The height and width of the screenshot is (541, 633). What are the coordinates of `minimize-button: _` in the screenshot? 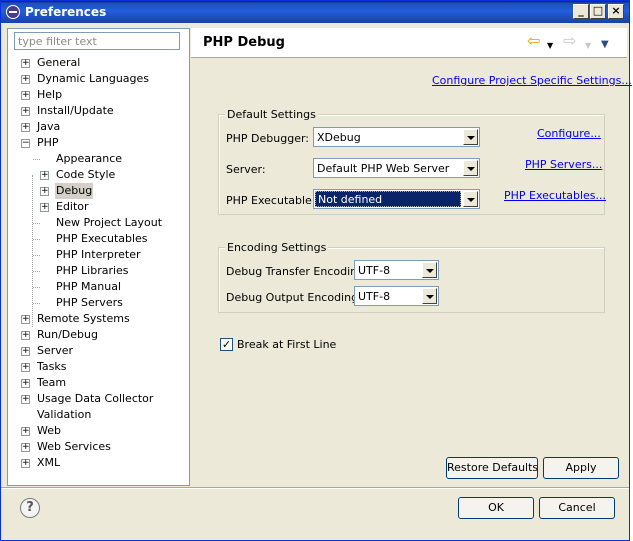 It's located at (581, 11).